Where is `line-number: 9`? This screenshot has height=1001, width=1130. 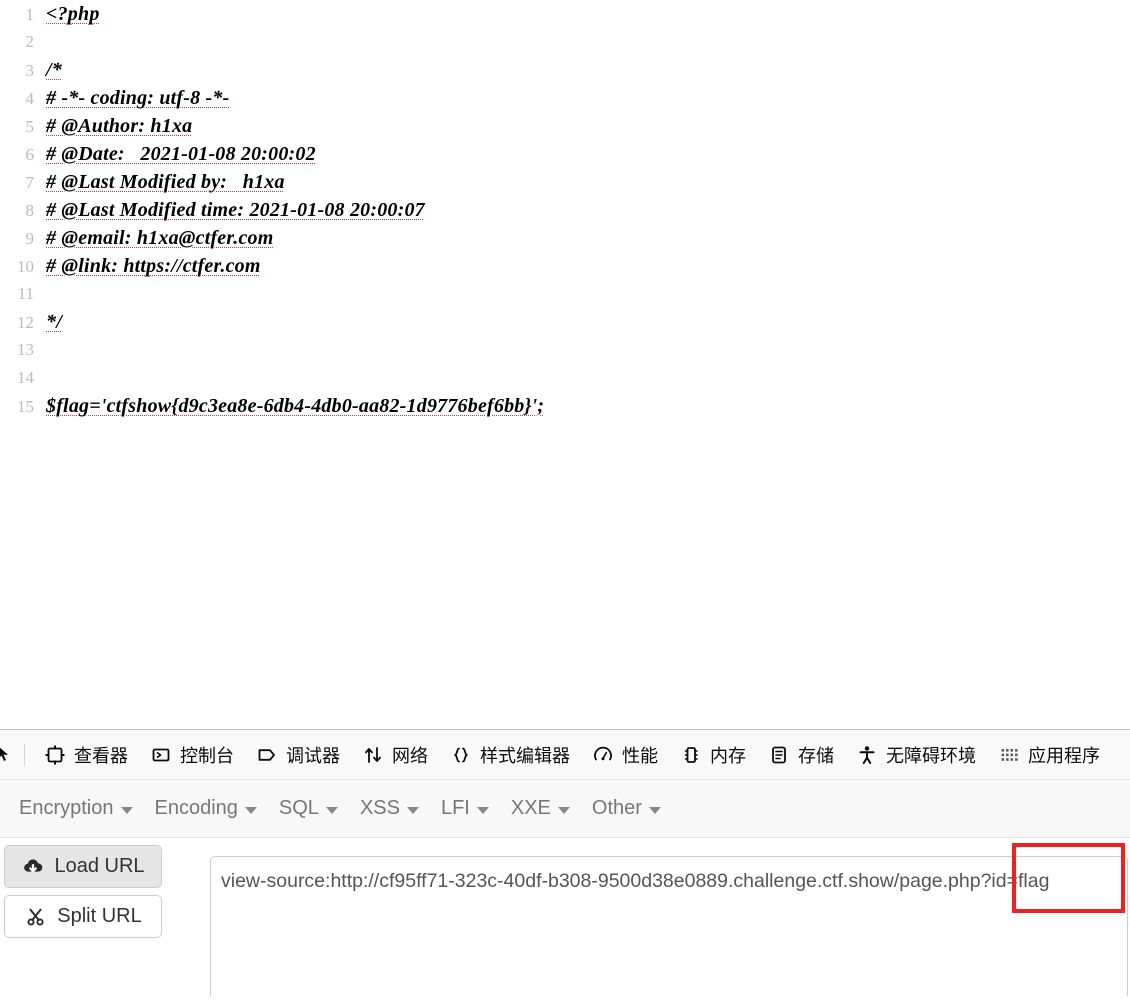 line-number: 9 is located at coordinates (30, 238).